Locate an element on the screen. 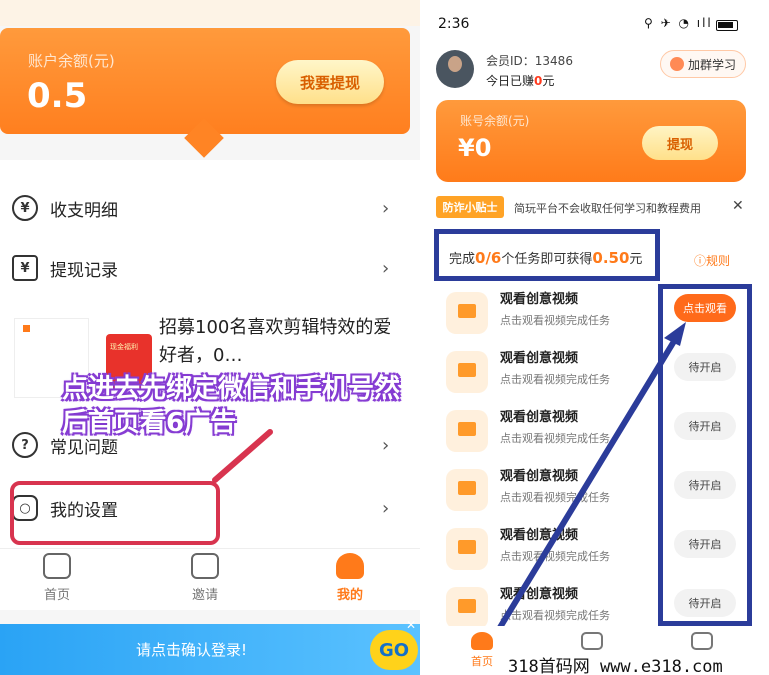 The height and width of the screenshot is (675, 769). nav-mine: 我的 is located at coordinates (350, 580).